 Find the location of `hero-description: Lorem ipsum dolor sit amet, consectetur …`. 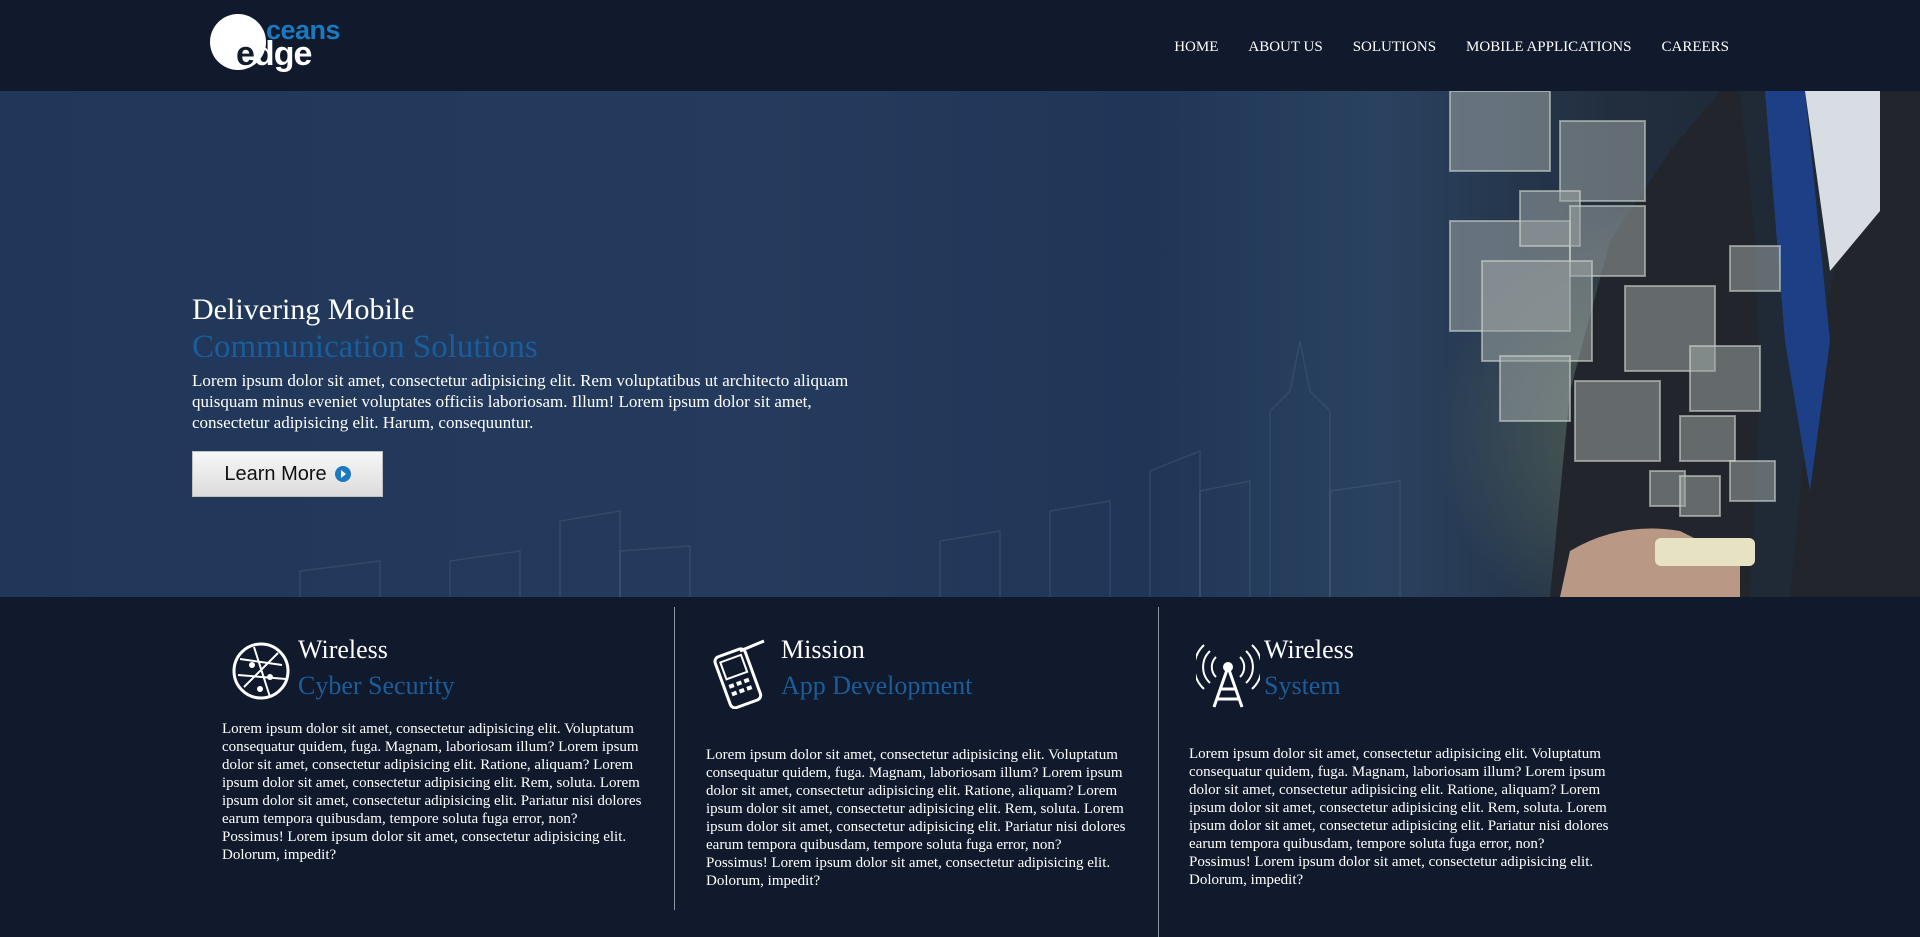

hero-description: Lorem ipsum dolor sit amet, consectetur … is located at coordinates (520, 401).